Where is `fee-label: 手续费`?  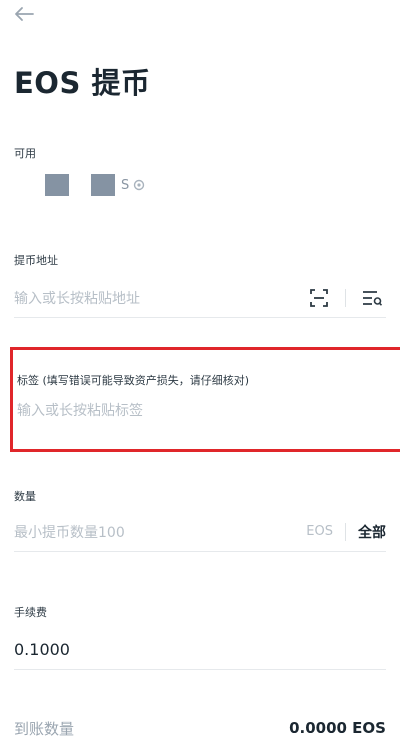 fee-label: 手续费 is located at coordinates (30, 612).